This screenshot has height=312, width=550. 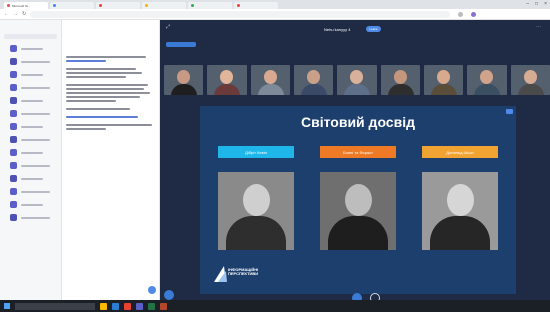 I want to click on teams-favicon-icon, so click(x=8, y=5).